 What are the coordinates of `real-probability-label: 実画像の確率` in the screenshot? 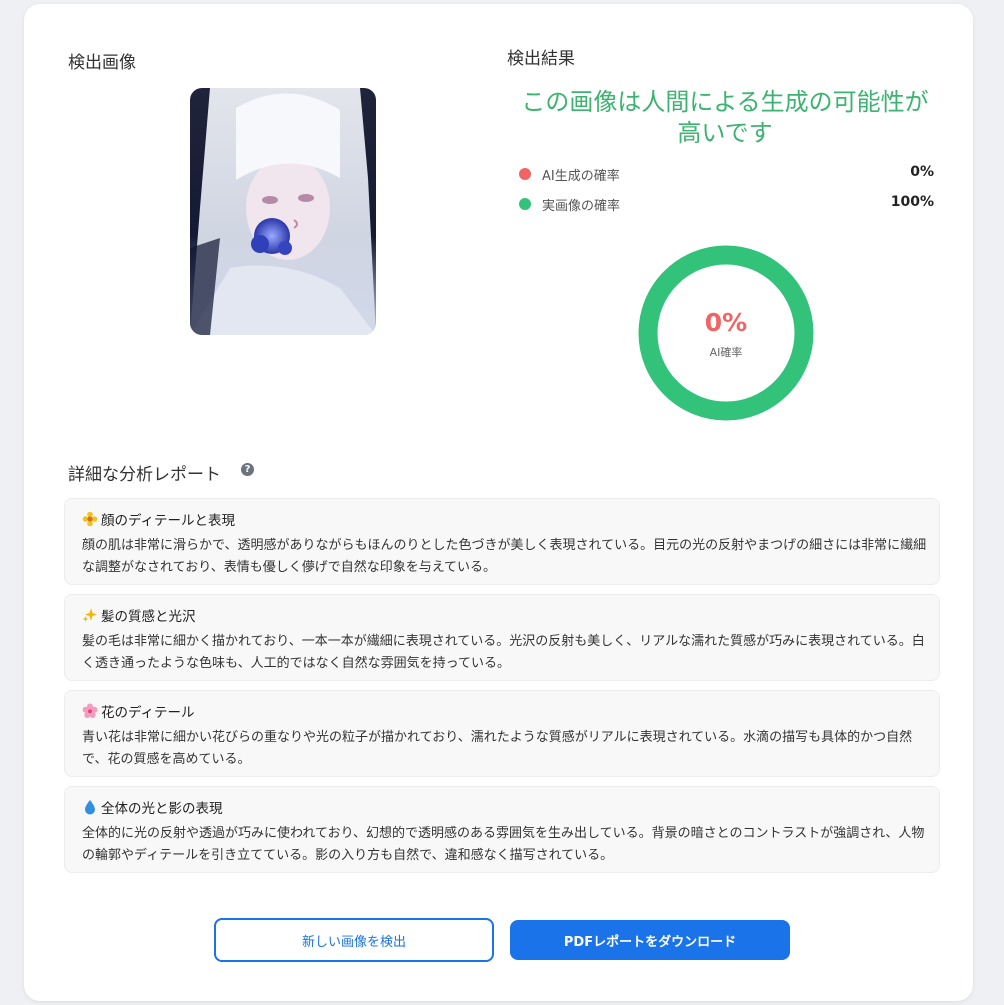 It's located at (581, 206).